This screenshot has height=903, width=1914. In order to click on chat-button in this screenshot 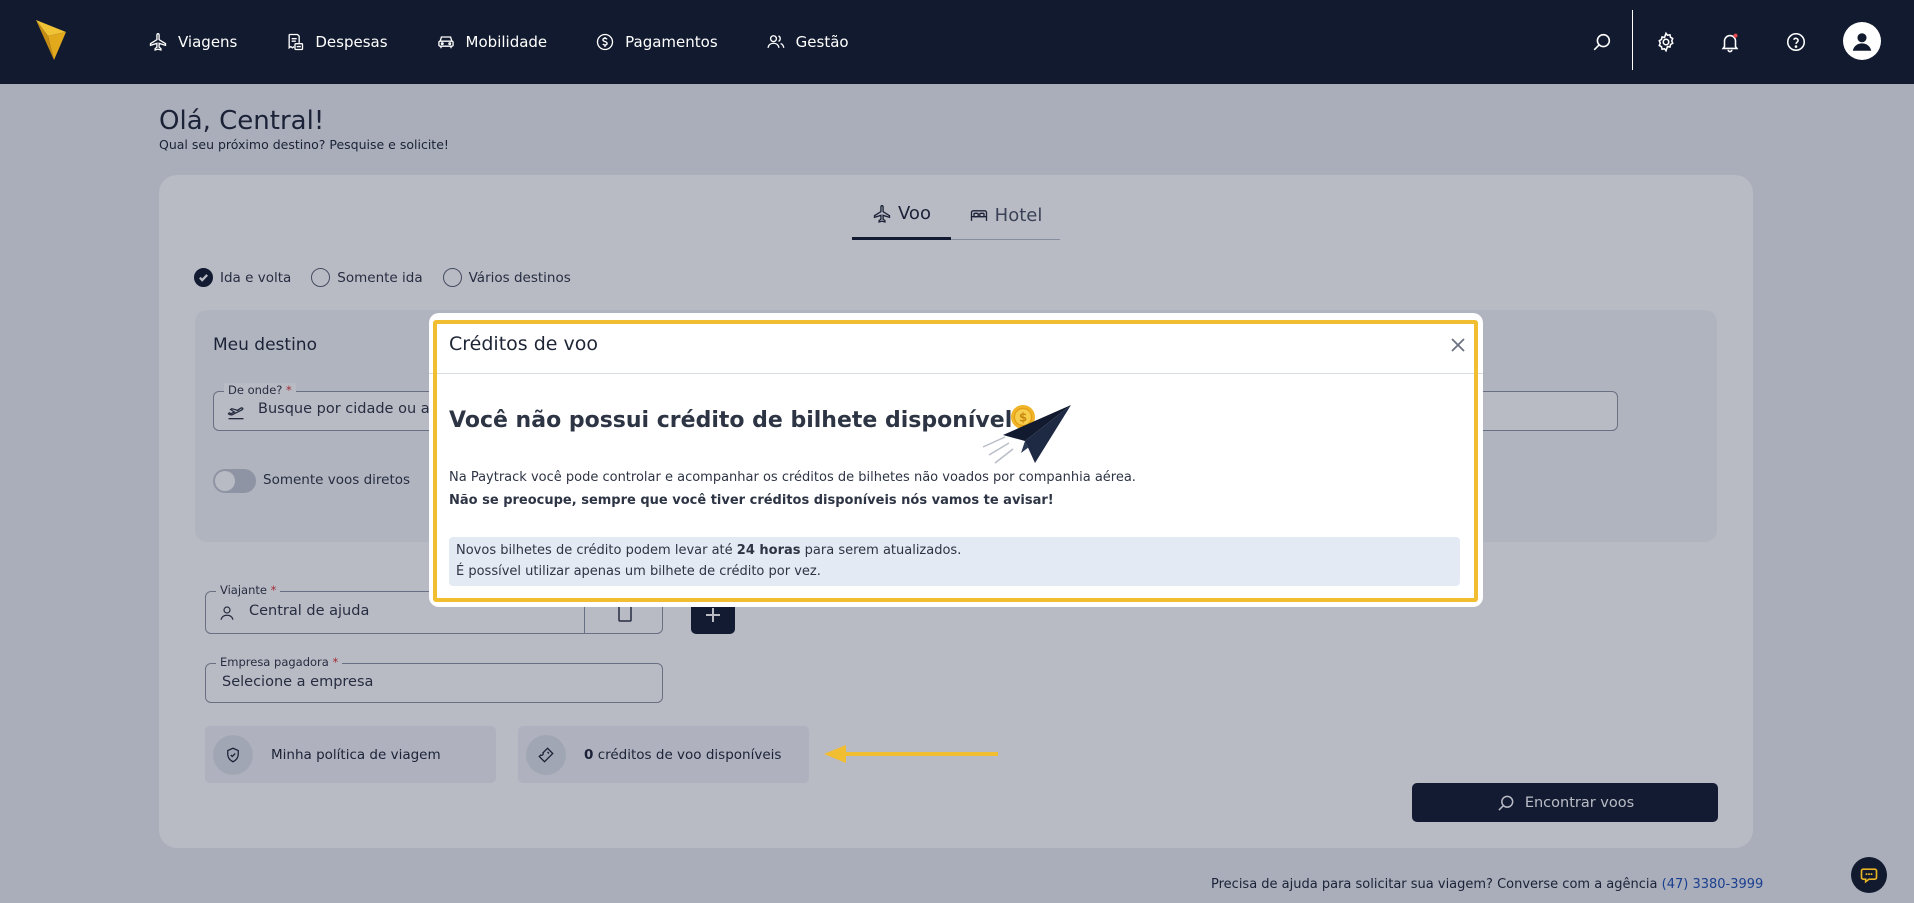, I will do `click(1869, 875)`.